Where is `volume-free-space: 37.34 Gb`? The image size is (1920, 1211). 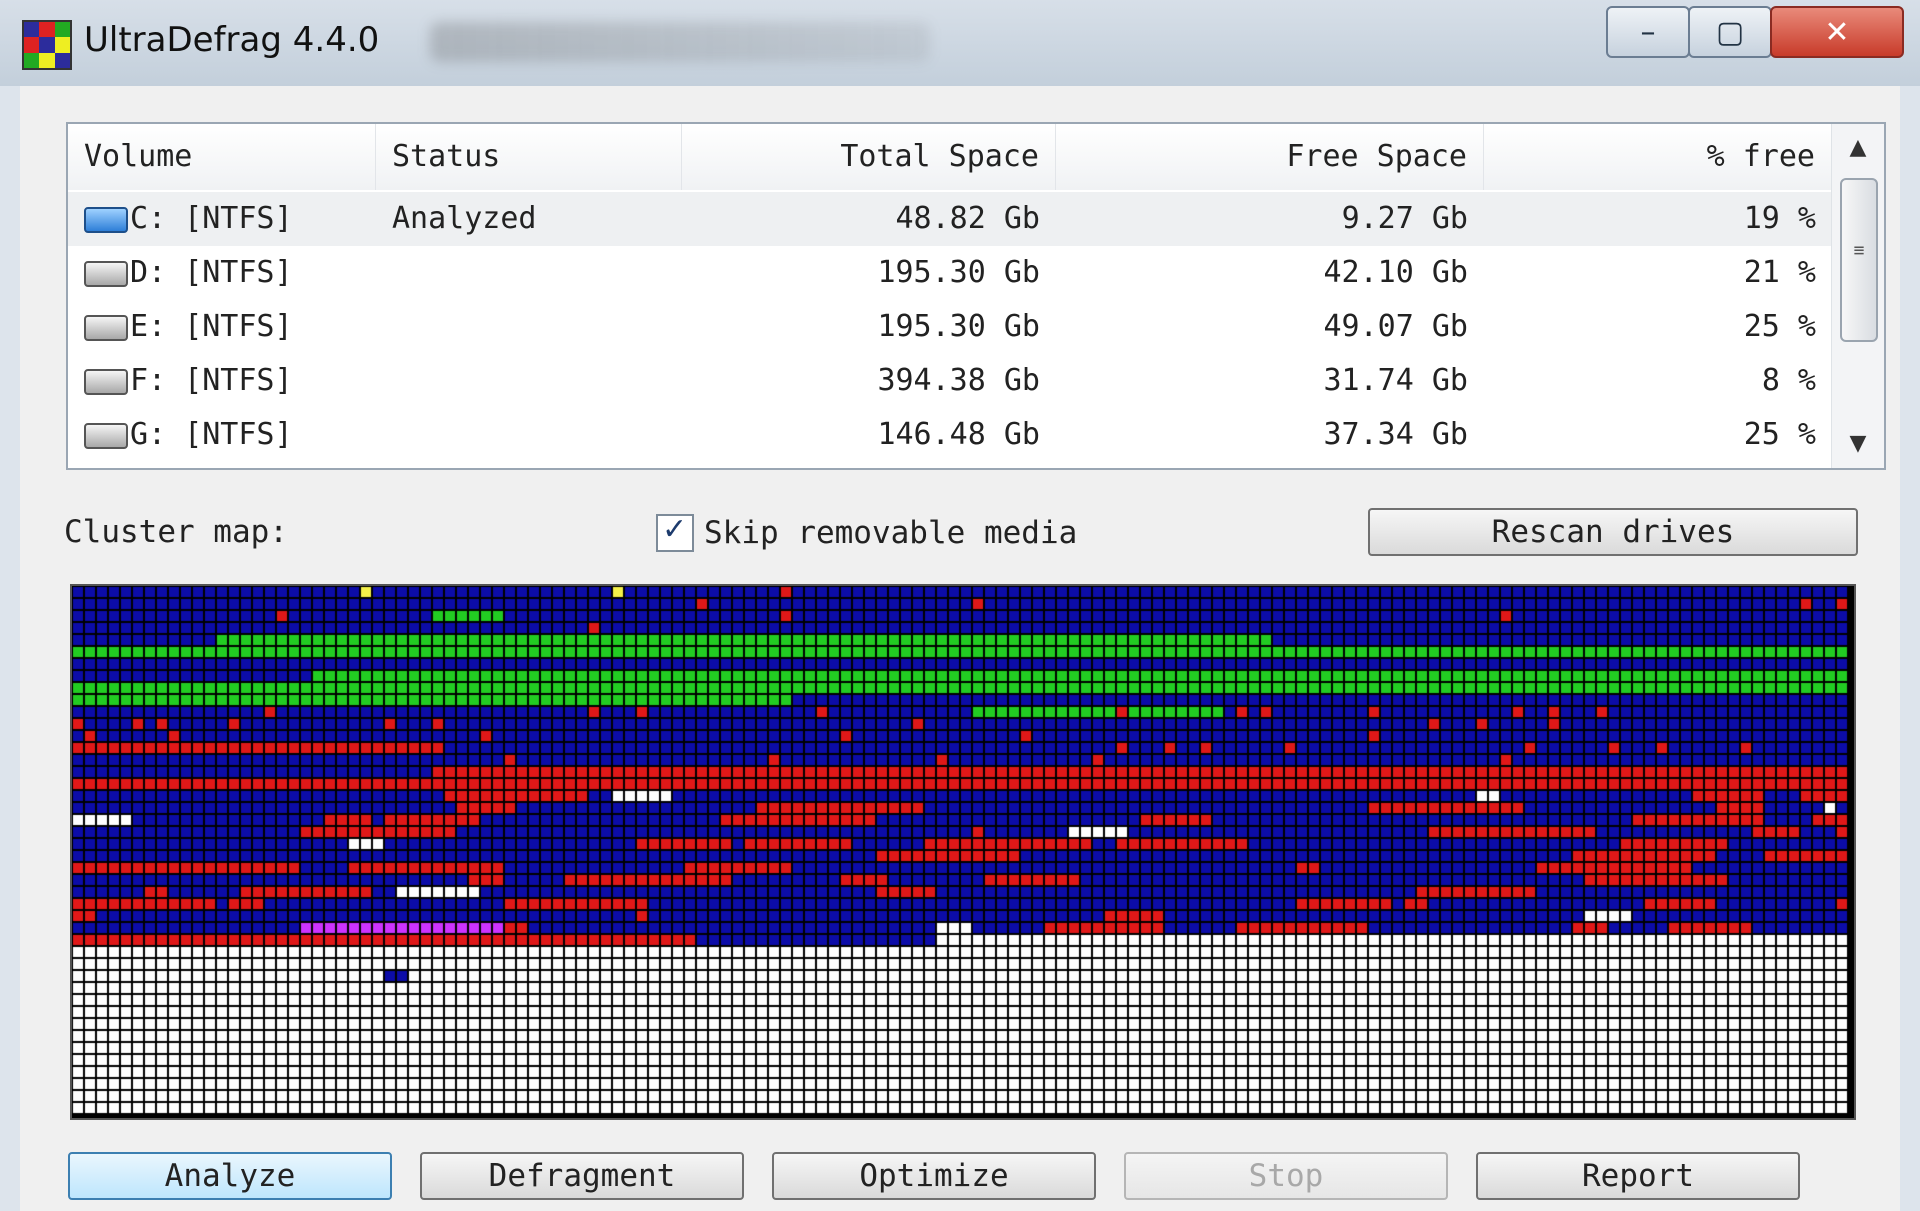
volume-free-space: 37.34 Gb is located at coordinates (1396, 434).